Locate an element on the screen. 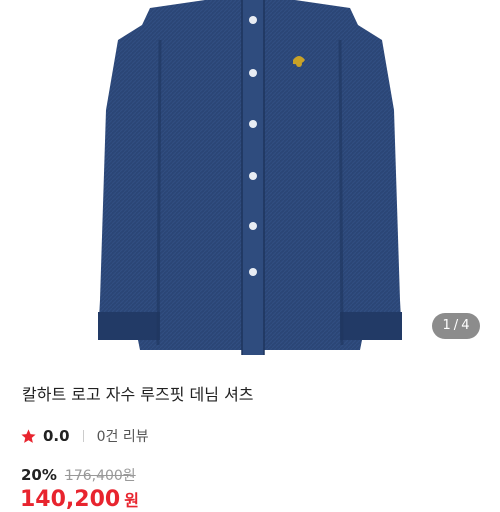 The image size is (500, 512). image-counter-total: 4 is located at coordinates (465, 325).